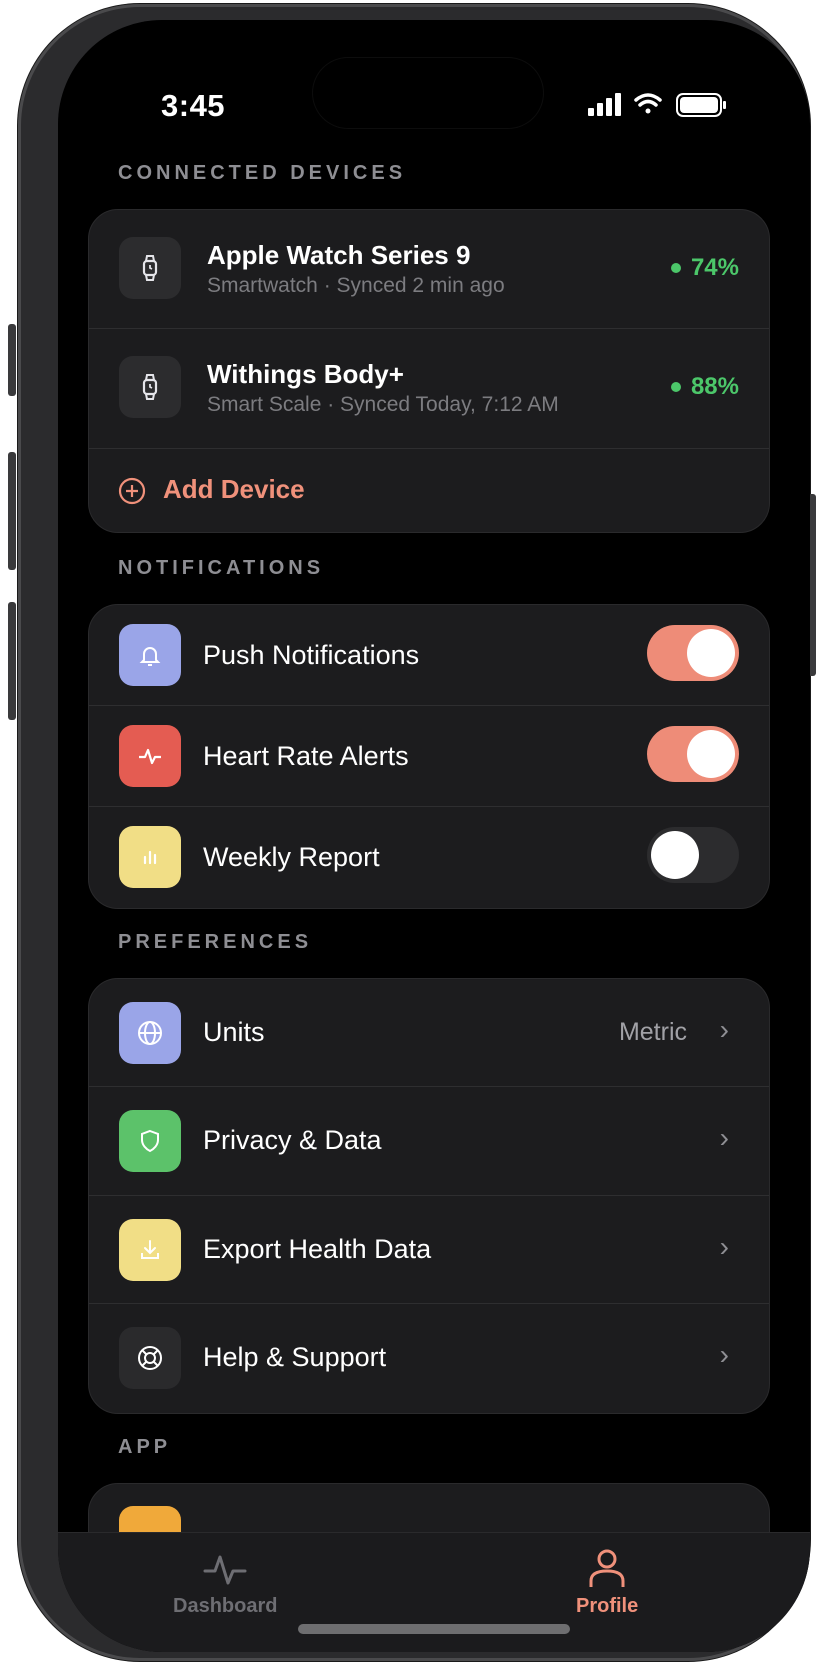 Image resolution: width=828 pixels, height=1665 pixels. What do you see at coordinates (383, 404) in the screenshot?
I see `device-subtitle: Smart Scale · Synced Today, 7:12 AM` at bounding box center [383, 404].